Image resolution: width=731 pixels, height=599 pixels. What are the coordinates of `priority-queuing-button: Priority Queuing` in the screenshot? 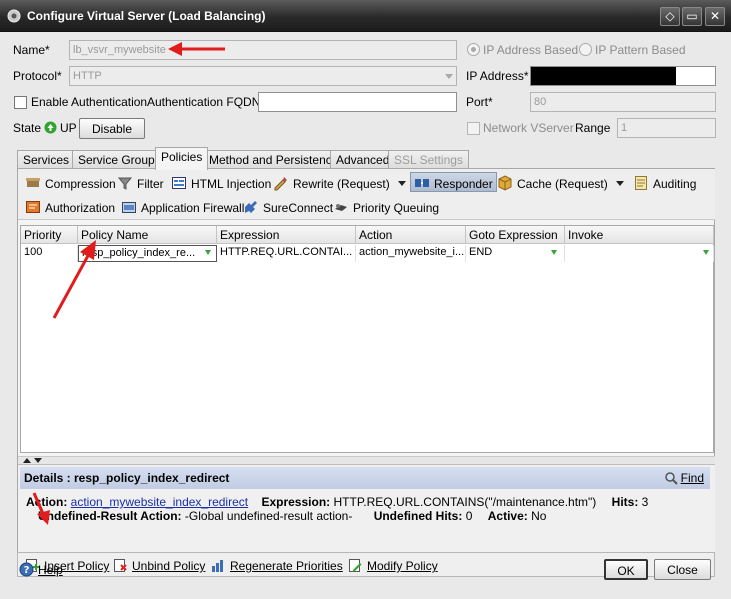 It's located at (386, 207).